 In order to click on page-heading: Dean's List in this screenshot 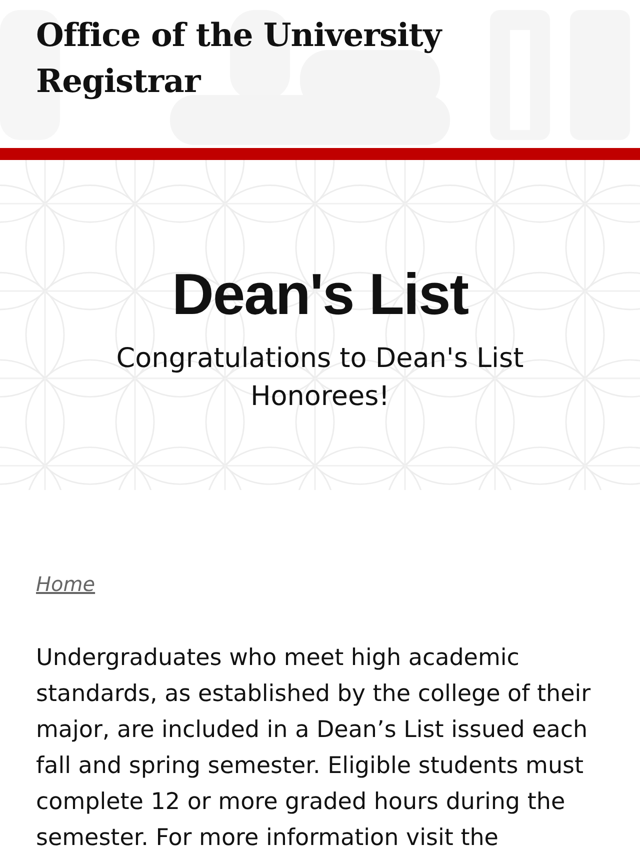, I will do `click(320, 295)`.